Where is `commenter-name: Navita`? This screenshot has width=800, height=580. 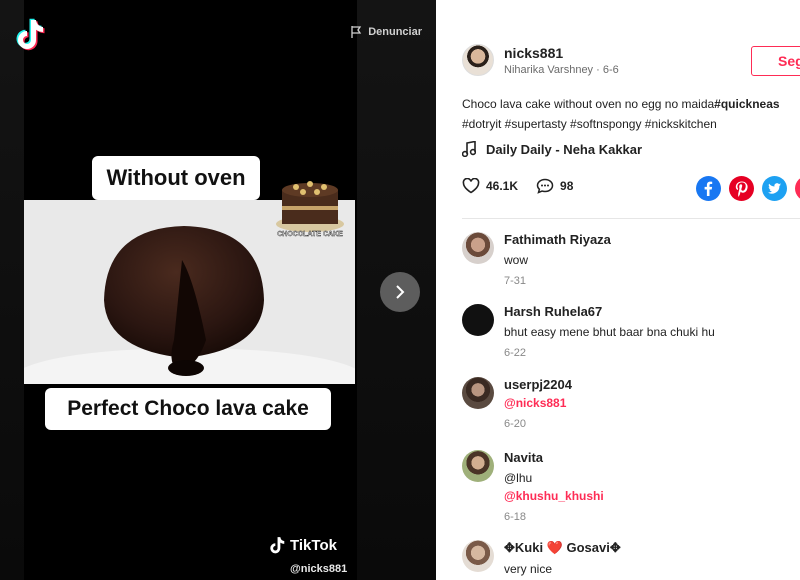
commenter-name: Navita is located at coordinates (554, 457).